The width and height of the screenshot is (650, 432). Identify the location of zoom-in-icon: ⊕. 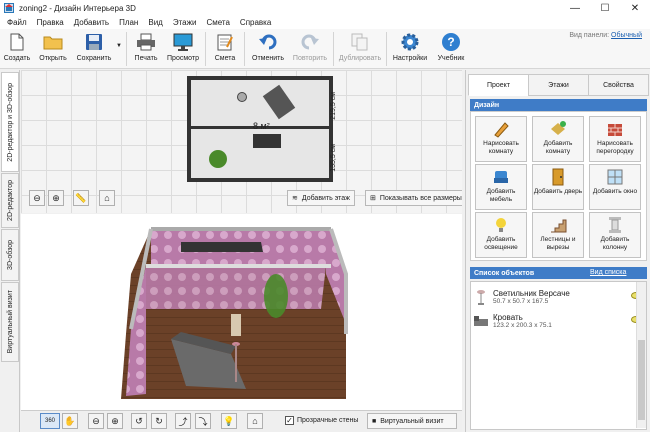
(56, 197).